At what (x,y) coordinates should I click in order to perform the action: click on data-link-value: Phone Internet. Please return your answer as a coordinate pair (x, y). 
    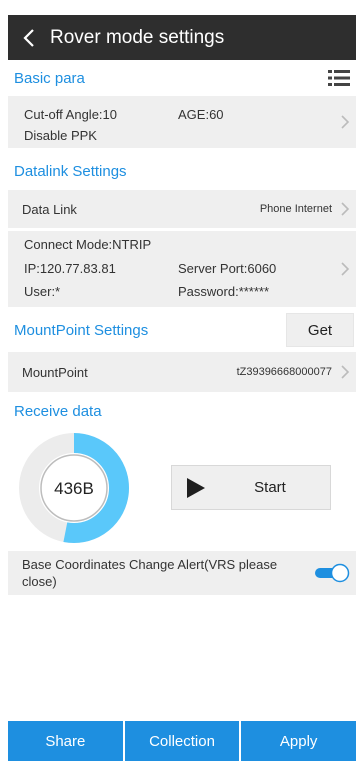
    Looking at the image, I should click on (295, 209).